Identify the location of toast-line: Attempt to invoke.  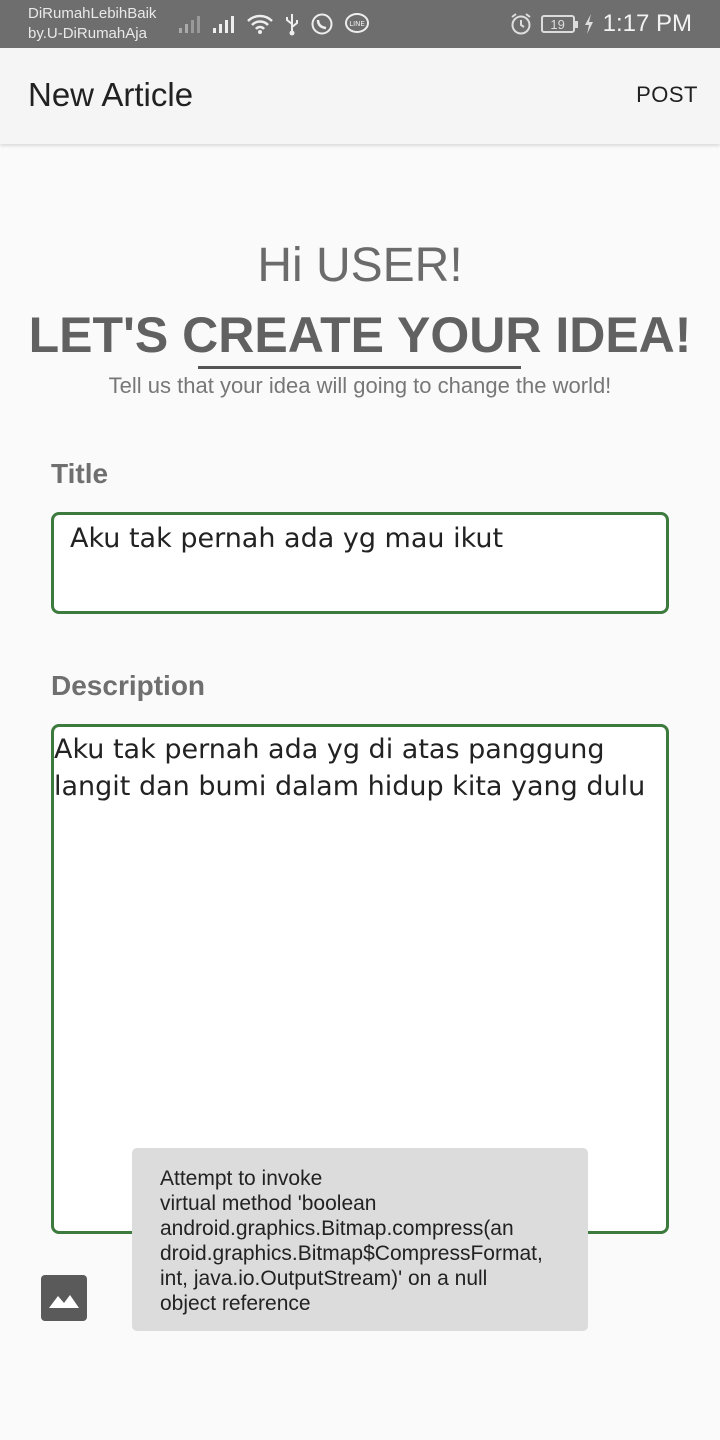
(241, 1178).